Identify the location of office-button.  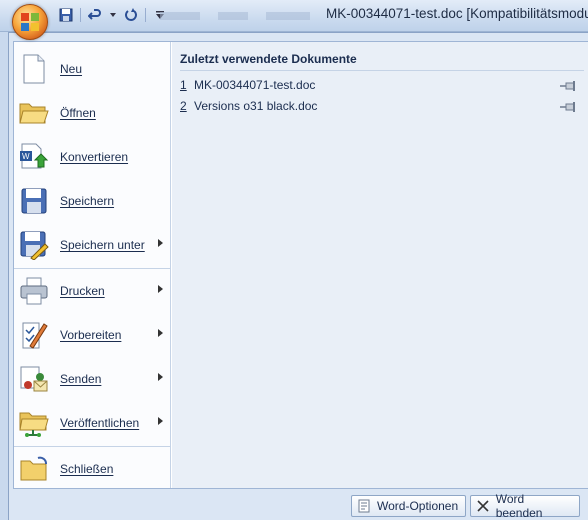
(30, 22).